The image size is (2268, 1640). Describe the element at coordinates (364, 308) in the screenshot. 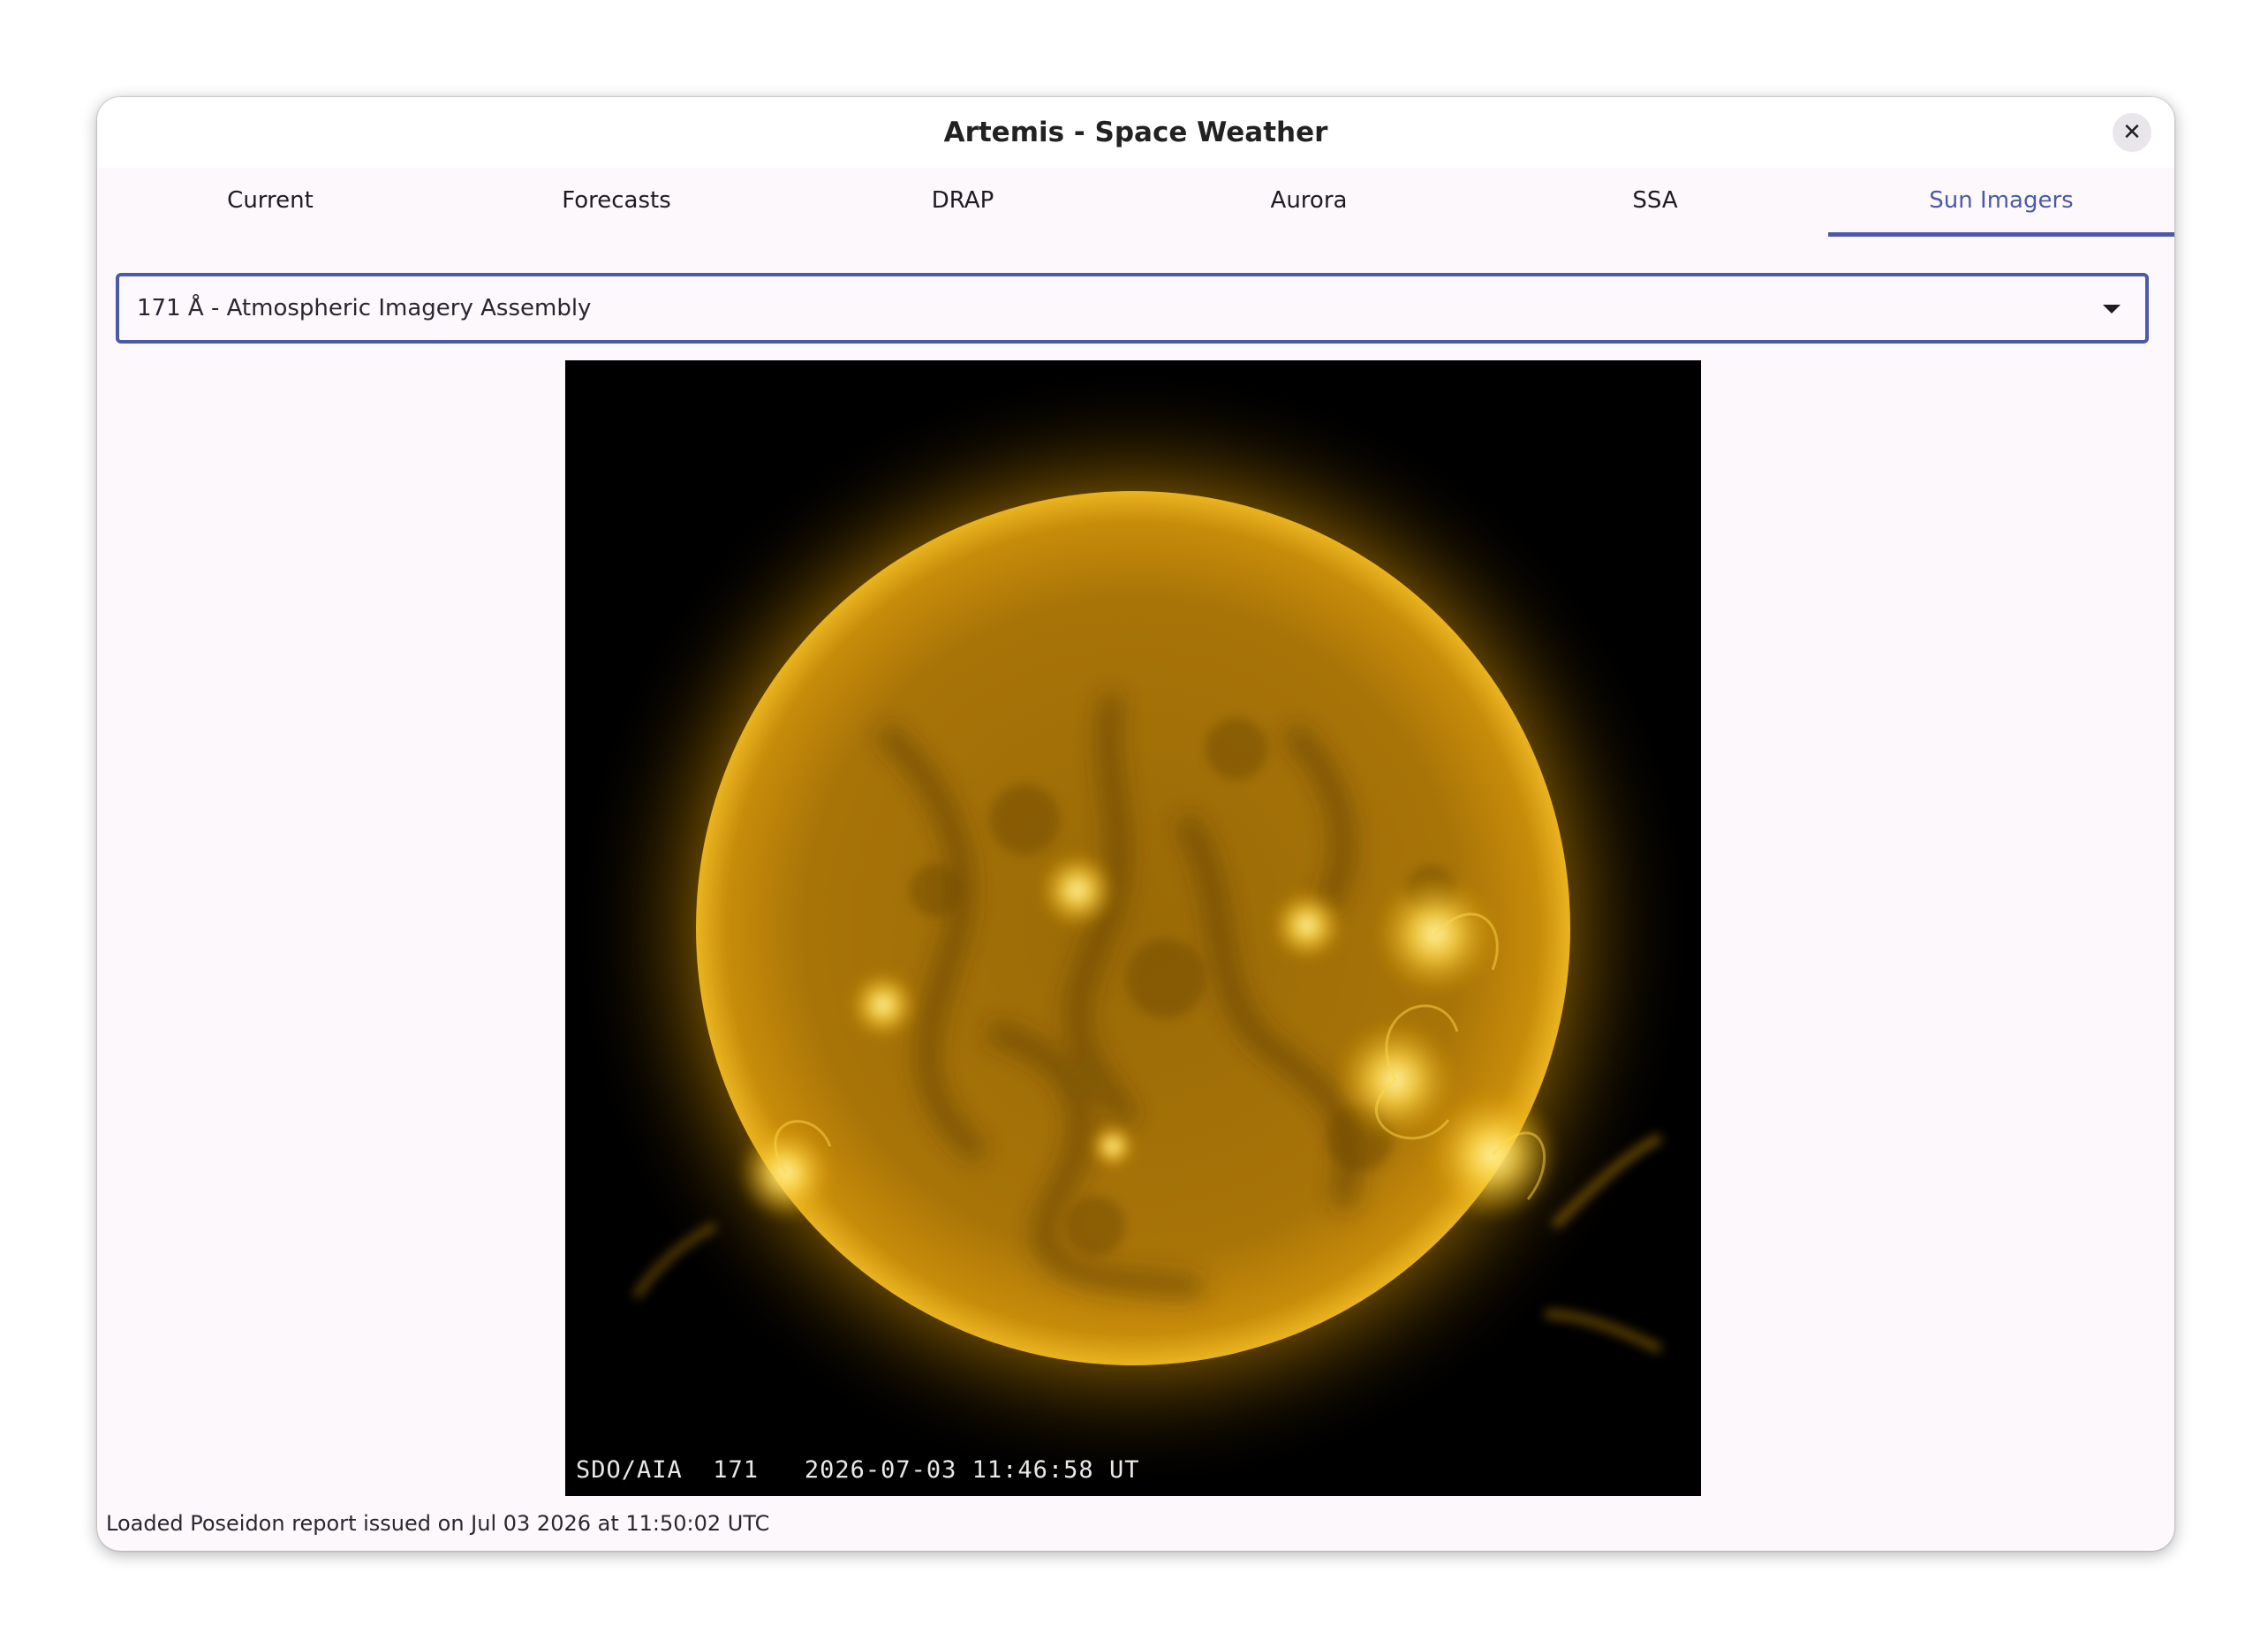

I see `imager-select-value: 171 Å - Atmospheric Imagery Assembly` at that location.